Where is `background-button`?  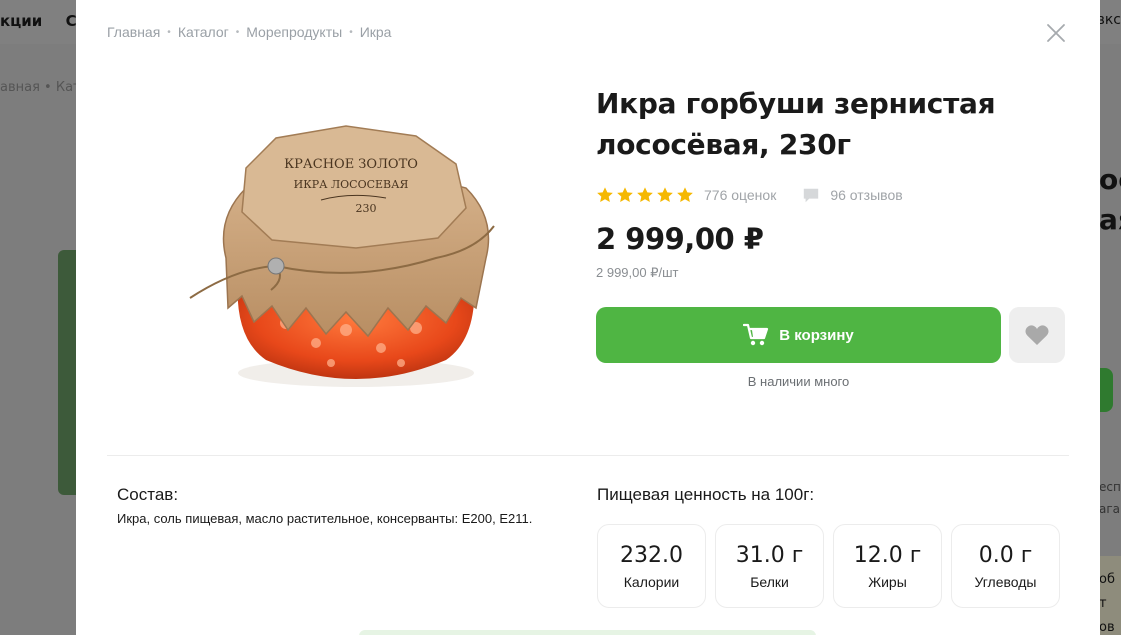 background-button is located at coordinates (1106, 390).